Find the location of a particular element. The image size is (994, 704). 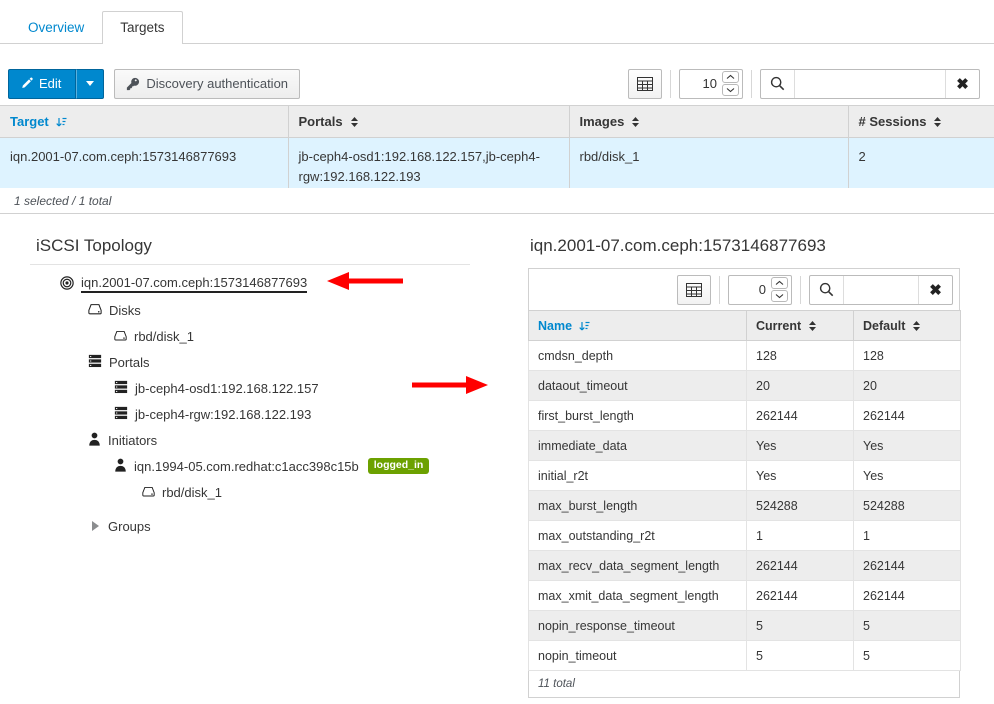

details-page-size-stepper: 0 is located at coordinates (760, 289).